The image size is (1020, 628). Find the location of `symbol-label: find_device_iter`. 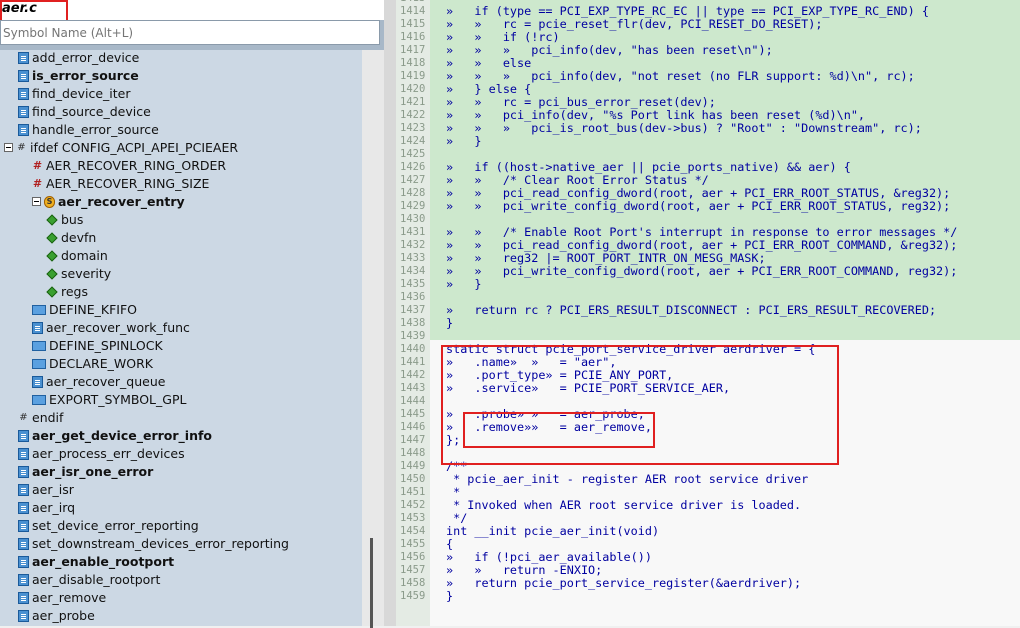

symbol-label: find_device_iter is located at coordinates (81, 93).